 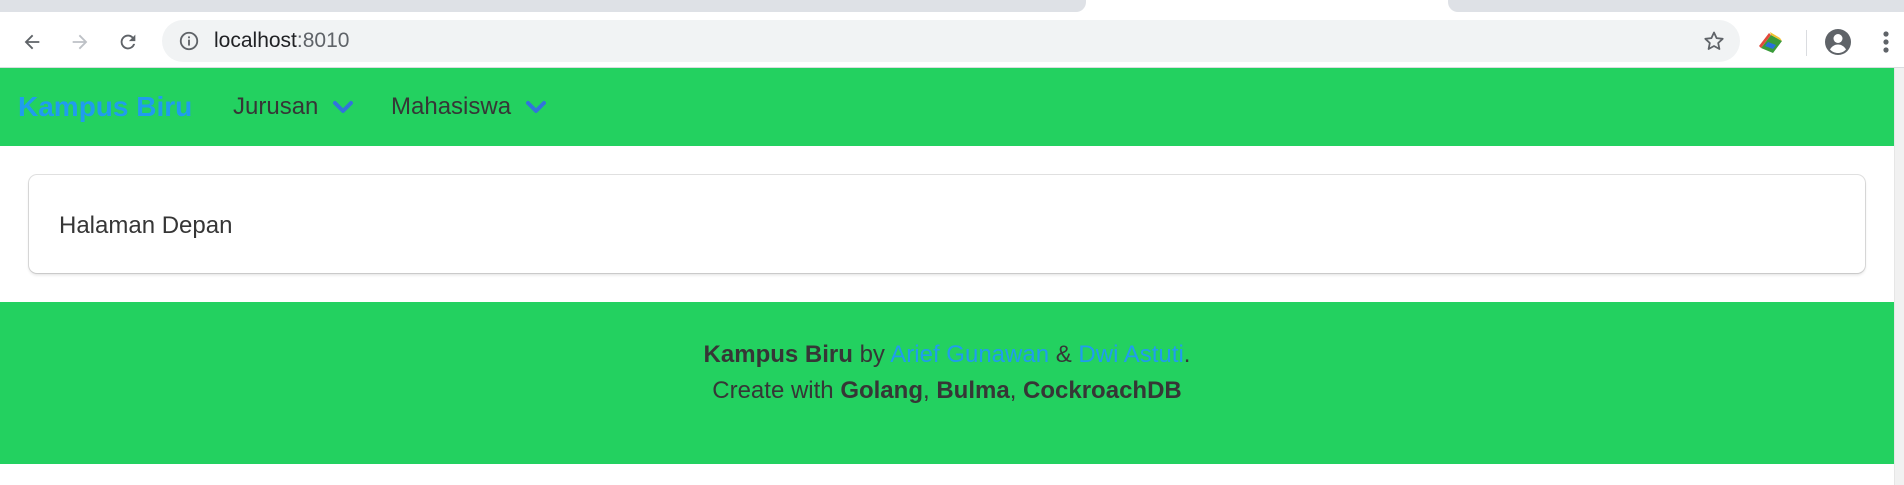 What do you see at coordinates (276, 106) in the screenshot?
I see `nav-dropdown-label: Jurusan` at bounding box center [276, 106].